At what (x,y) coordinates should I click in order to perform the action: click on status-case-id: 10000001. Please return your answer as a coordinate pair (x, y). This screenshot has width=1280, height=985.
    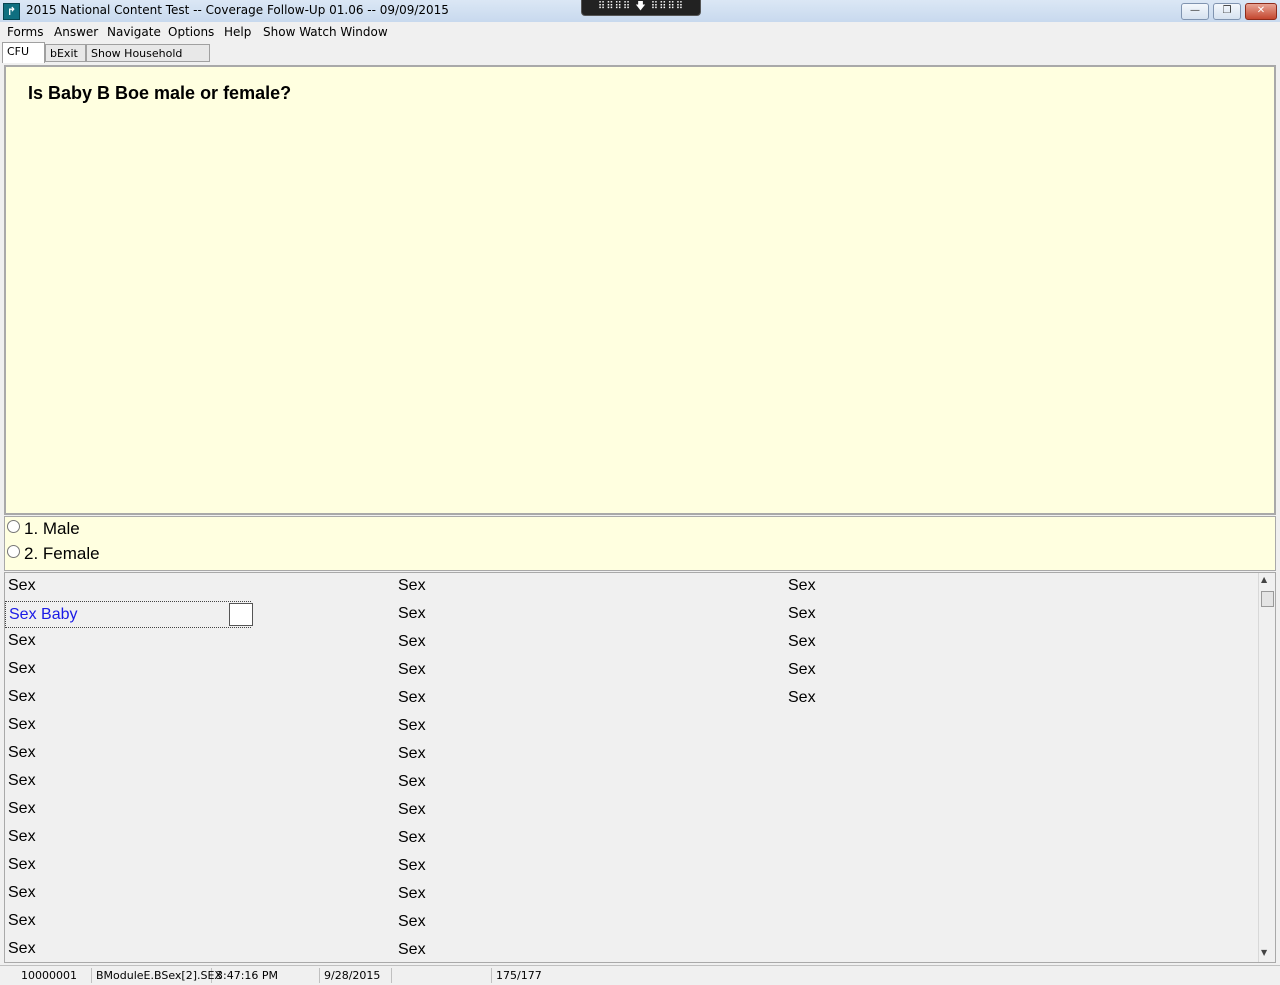
    Looking at the image, I should click on (54, 975).